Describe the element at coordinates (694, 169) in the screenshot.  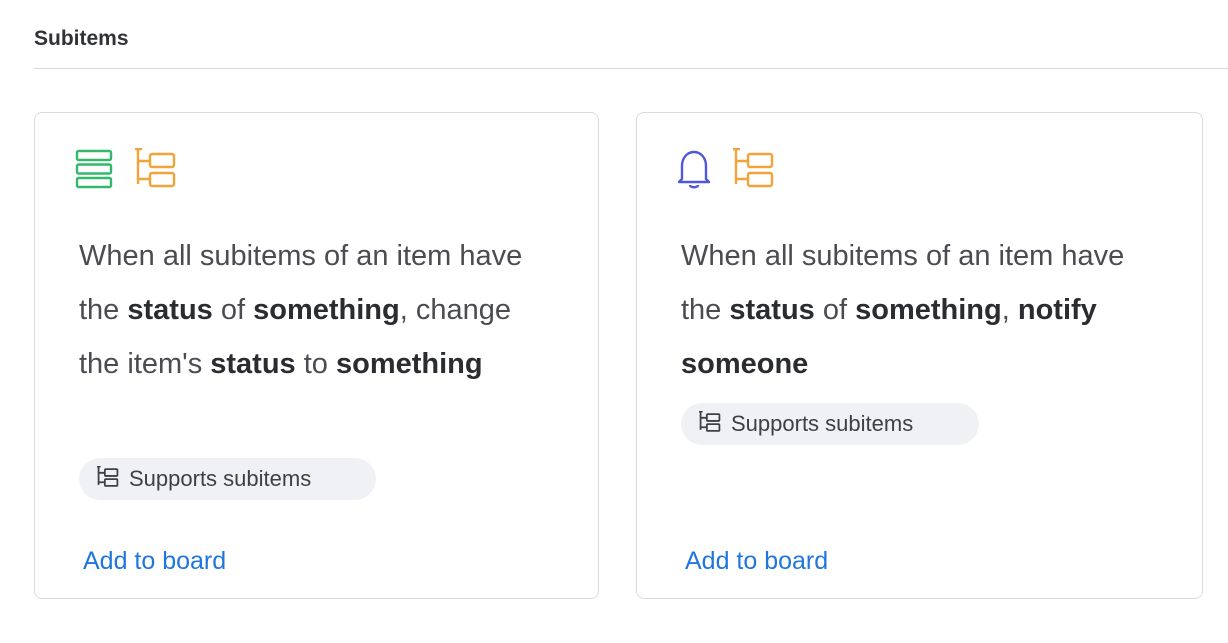
I see `bell-icon` at that location.